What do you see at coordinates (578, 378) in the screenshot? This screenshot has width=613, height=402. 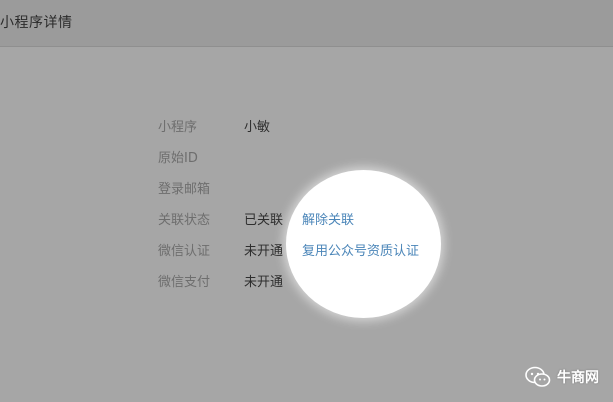 I see `watermark-text: 牛商网` at bounding box center [578, 378].